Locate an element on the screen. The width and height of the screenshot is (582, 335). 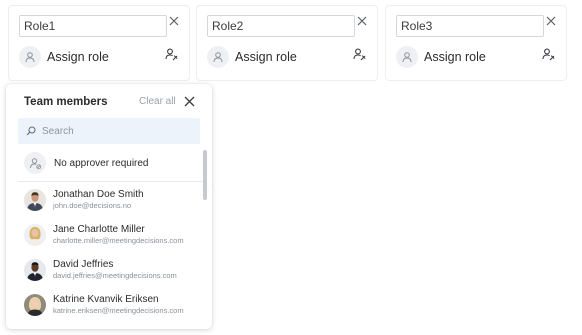
role-card-1: Assign role is located at coordinates (99, 43).